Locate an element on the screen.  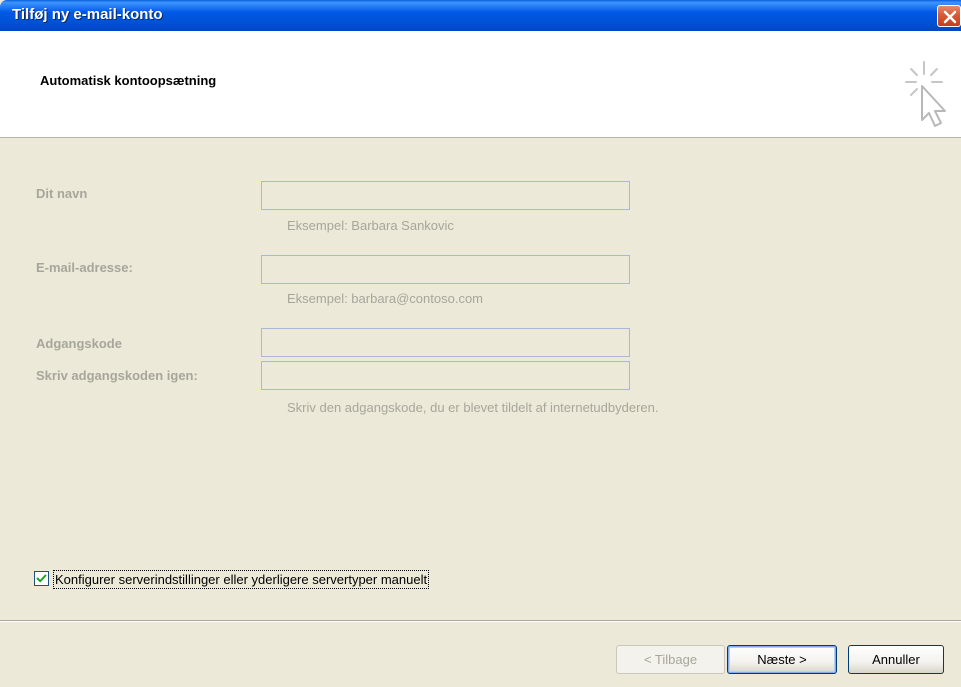
sparkle-cursor-icon is located at coordinates (925, 94).